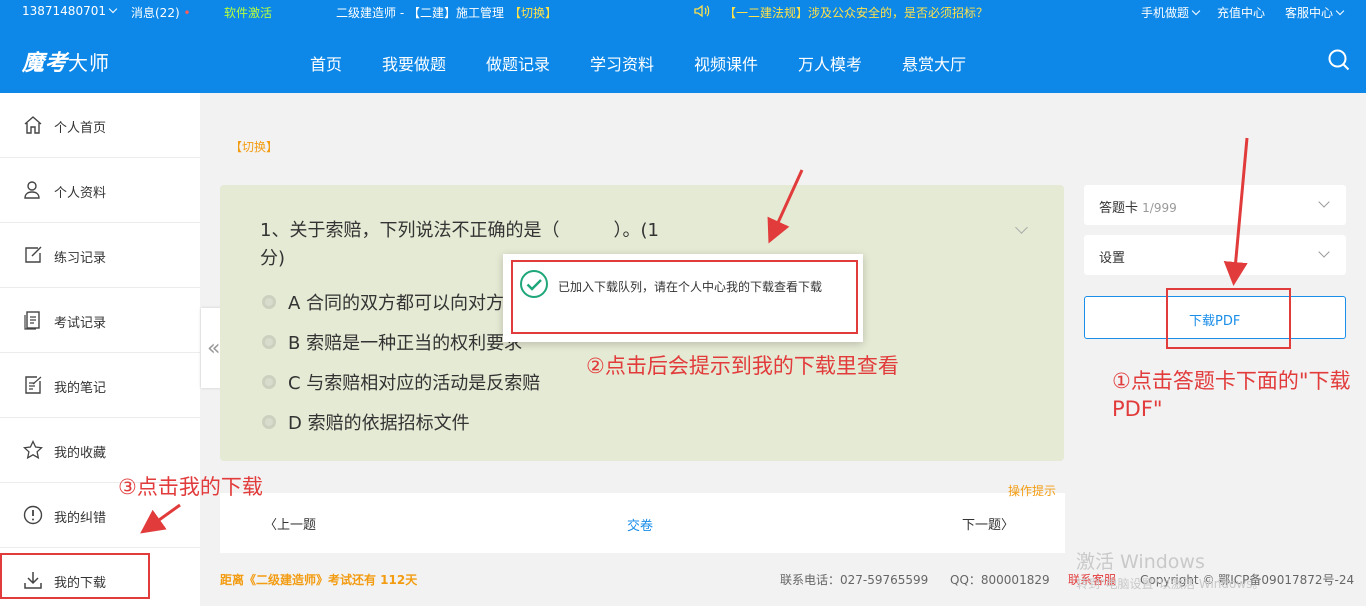 Image resolution: width=1366 pixels, height=606 pixels. Describe the element at coordinates (326, 63) in the screenshot. I see `nav-home: 首页` at that location.